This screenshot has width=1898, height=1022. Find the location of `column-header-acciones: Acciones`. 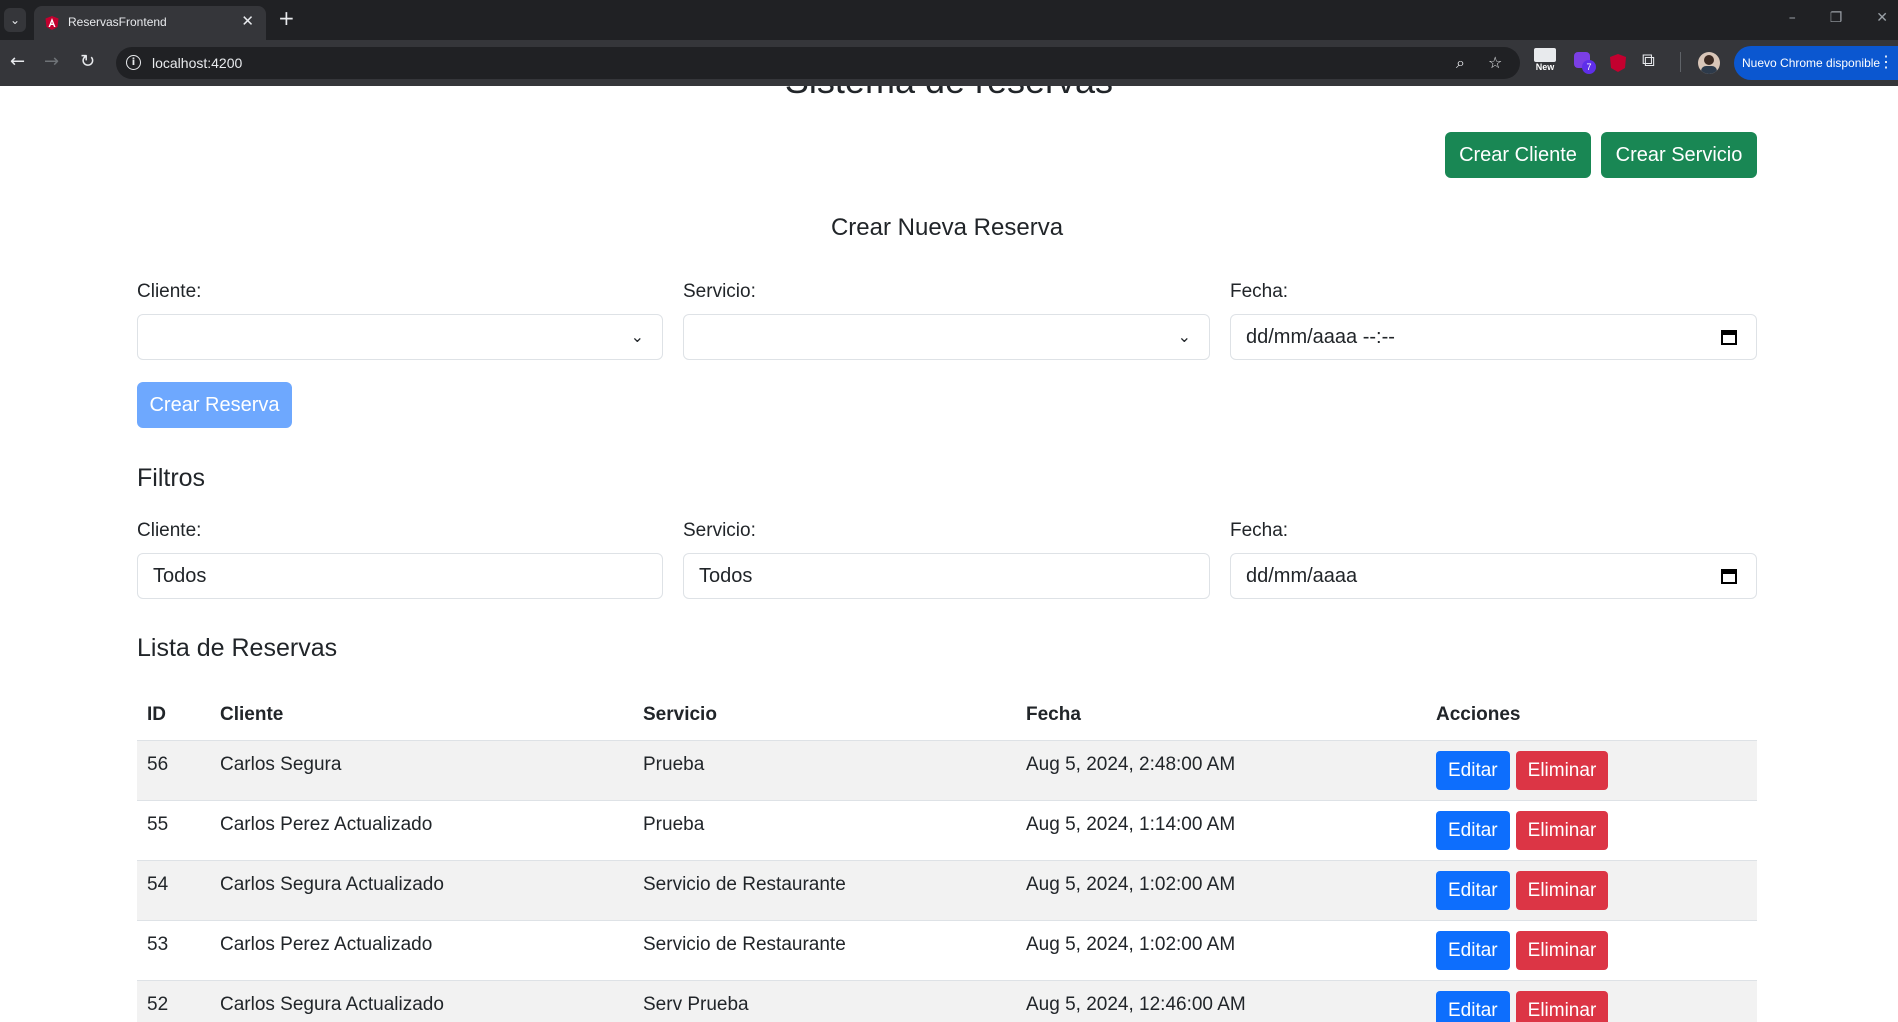

column-header-acciones: Acciones is located at coordinates (1591, 715).